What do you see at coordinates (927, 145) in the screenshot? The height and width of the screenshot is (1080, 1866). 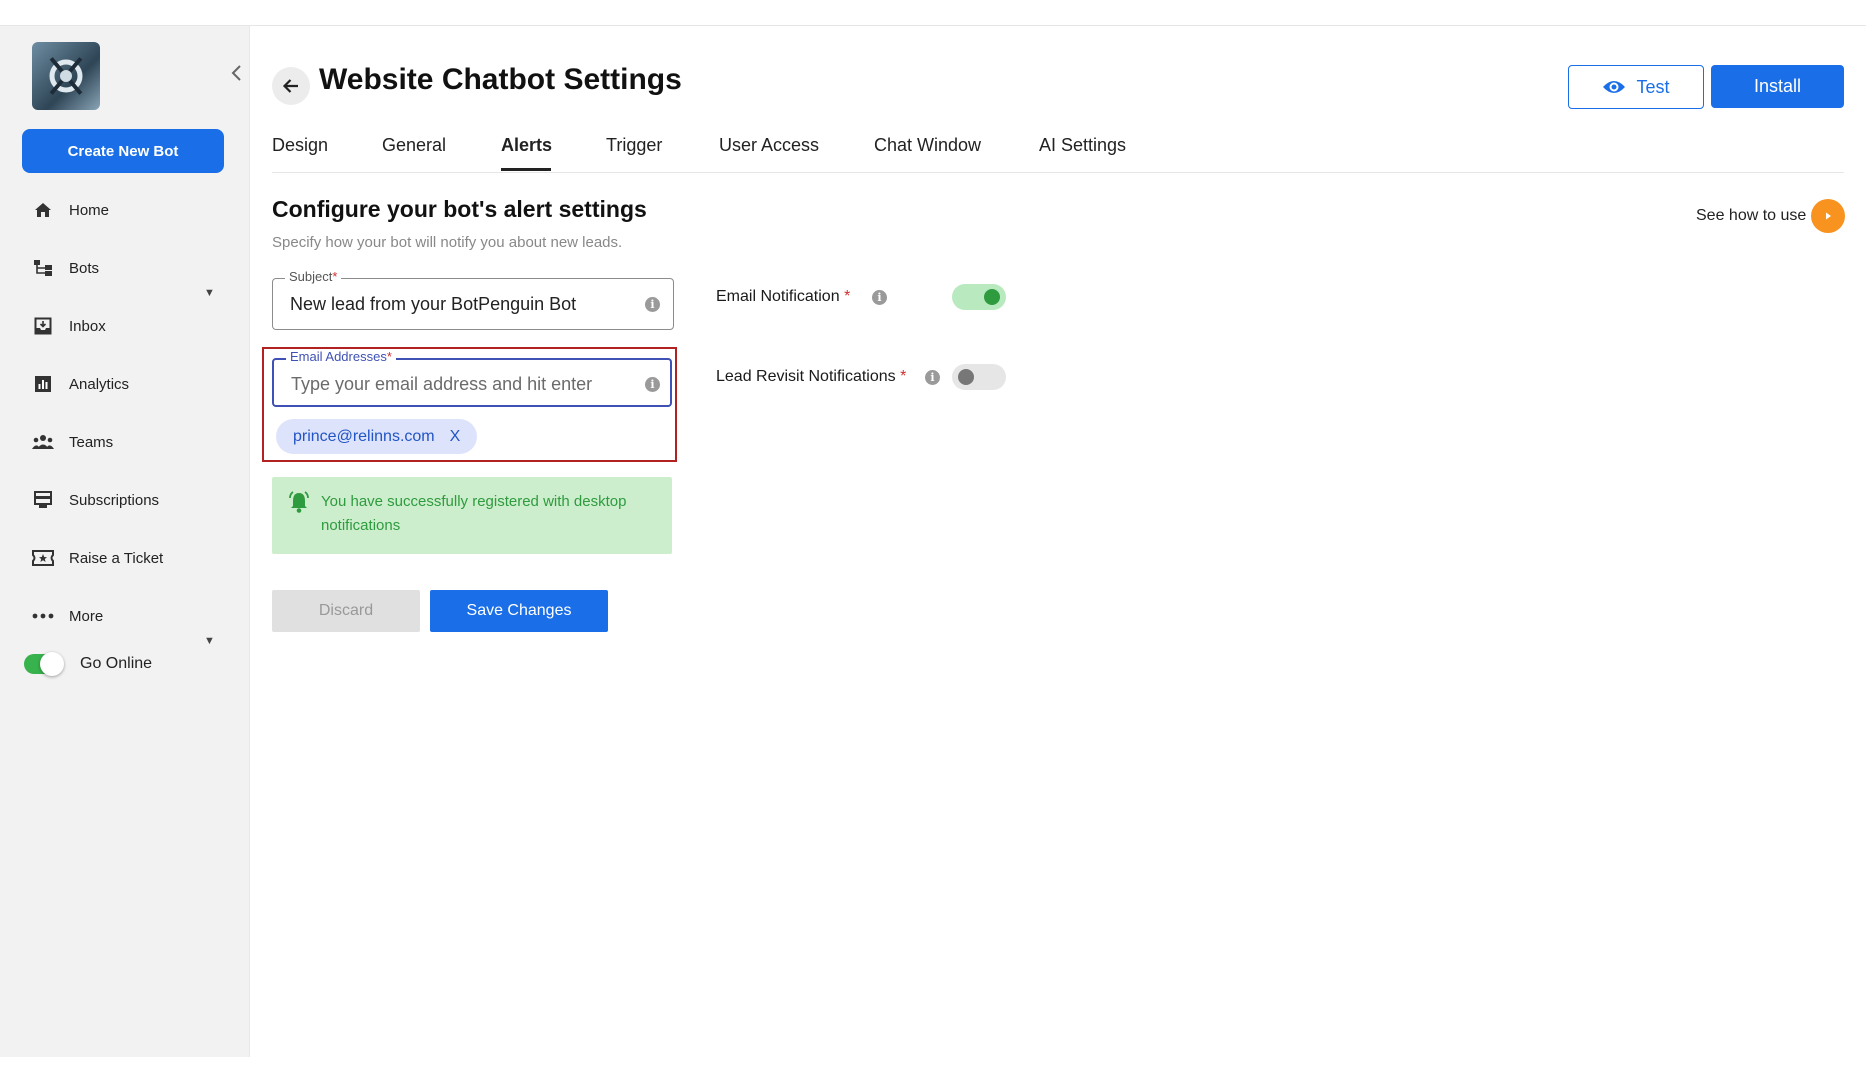 I see `tab-chat-window: Chat Window` at bounding box center [927, 145].